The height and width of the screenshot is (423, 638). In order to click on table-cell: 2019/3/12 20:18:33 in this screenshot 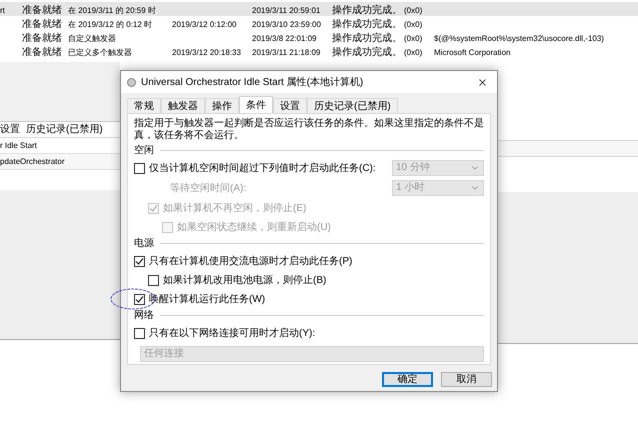, I will do `click(206, 52)`.